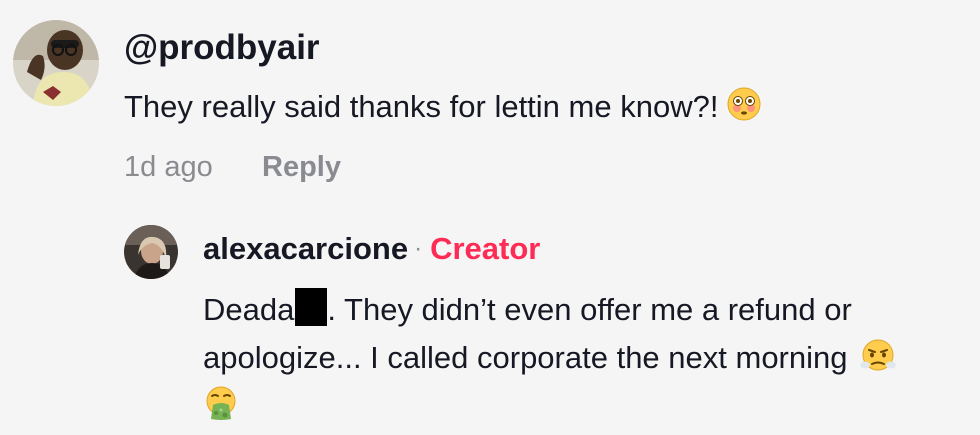  Describe the element at coordinates (301, 167) in the screenshot. I see `reply-button: Reply` at that location.